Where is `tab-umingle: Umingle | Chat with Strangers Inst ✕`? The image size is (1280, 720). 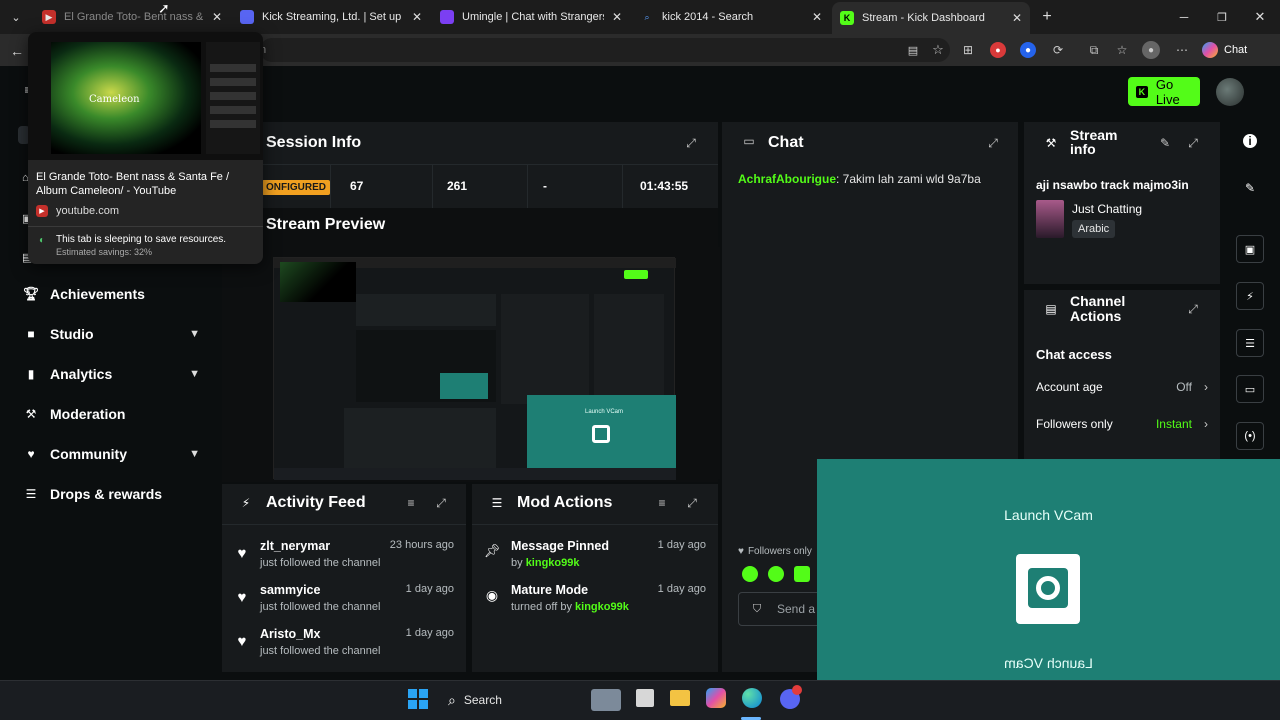
tab-umingle: Umingle | Chat with Strangers Inst ✕ is located at coordinates (531, 17).